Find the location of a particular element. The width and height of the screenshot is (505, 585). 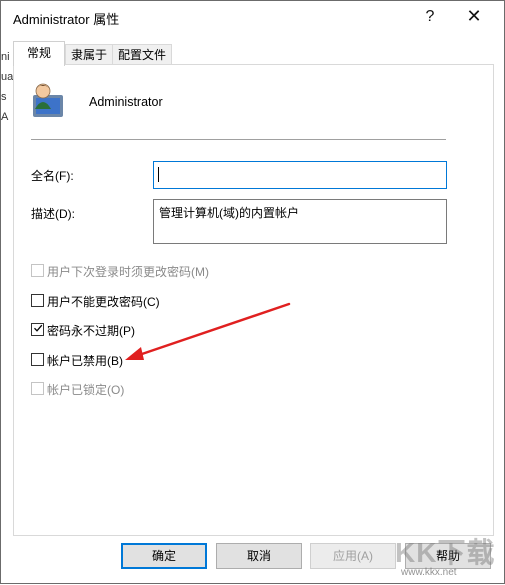

fullname-label: 全名(F): is located at coordinates (52, 176).